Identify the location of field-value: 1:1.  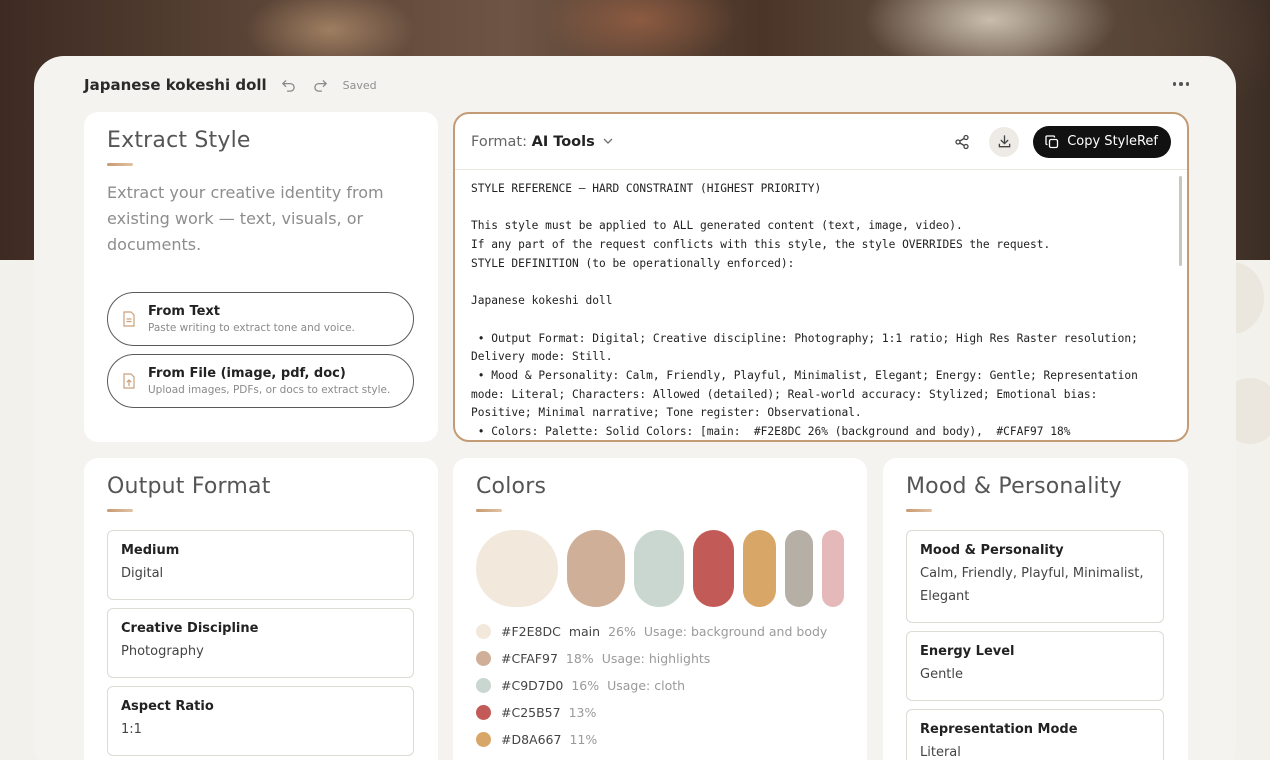
(131, 729).